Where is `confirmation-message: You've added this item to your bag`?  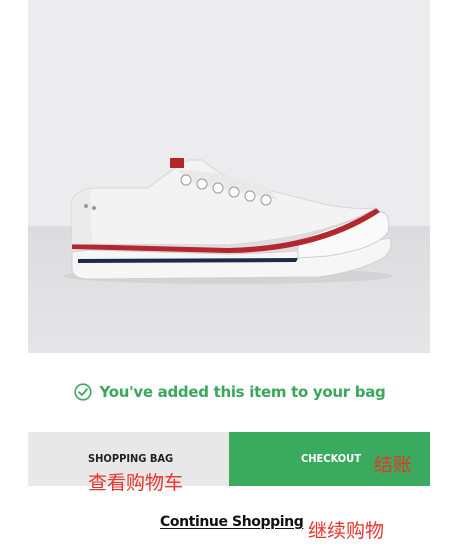
confirmation-message: You've added this item to your bag is located at coordinates (242, 392).